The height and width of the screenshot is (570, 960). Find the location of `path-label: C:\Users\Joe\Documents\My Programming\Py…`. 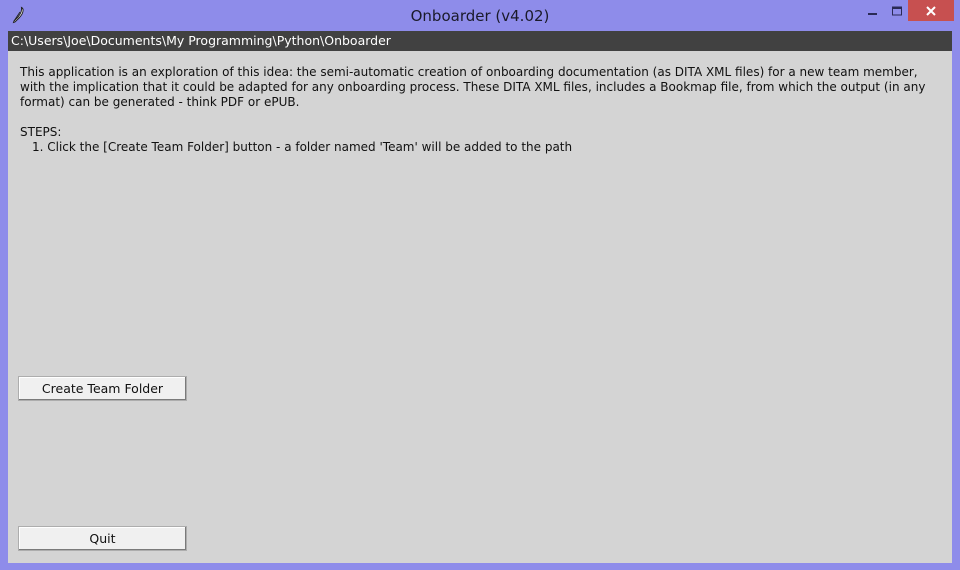

path-label: C:\Users\Joe\Documents\My Programming\Py… is located at coordinates (480, 41).